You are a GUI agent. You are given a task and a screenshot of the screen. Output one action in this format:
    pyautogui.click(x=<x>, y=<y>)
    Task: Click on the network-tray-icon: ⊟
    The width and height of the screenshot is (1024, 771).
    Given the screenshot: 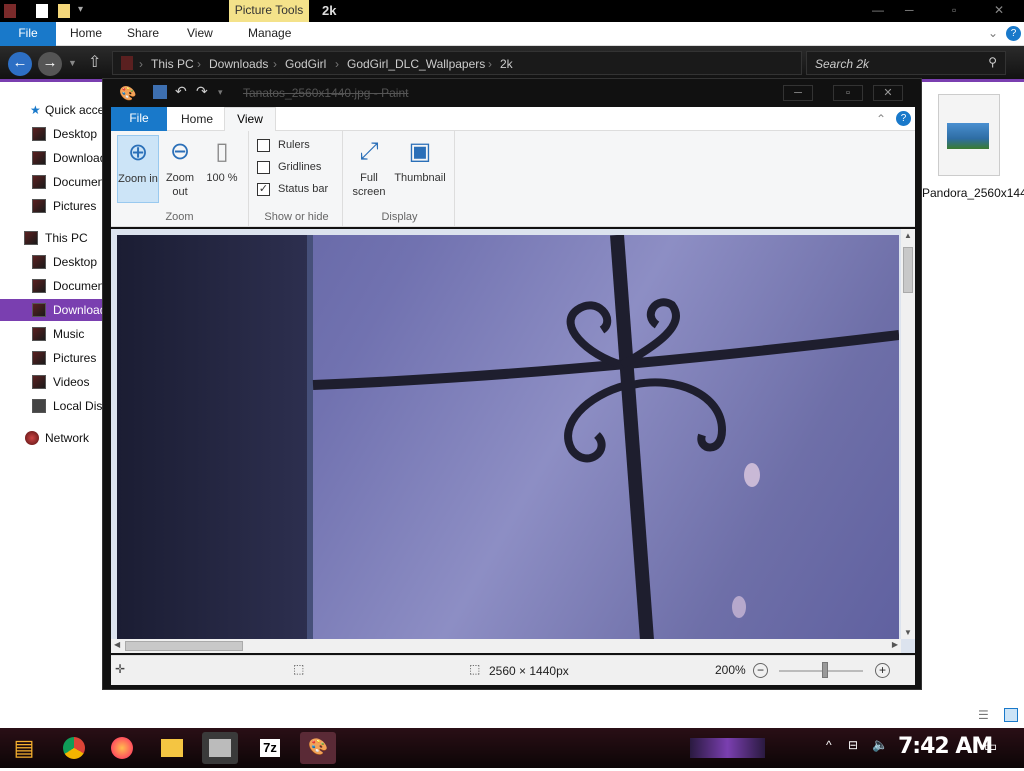 What is the action you would take?
    pyautogui.click(x=853, y=745)
    